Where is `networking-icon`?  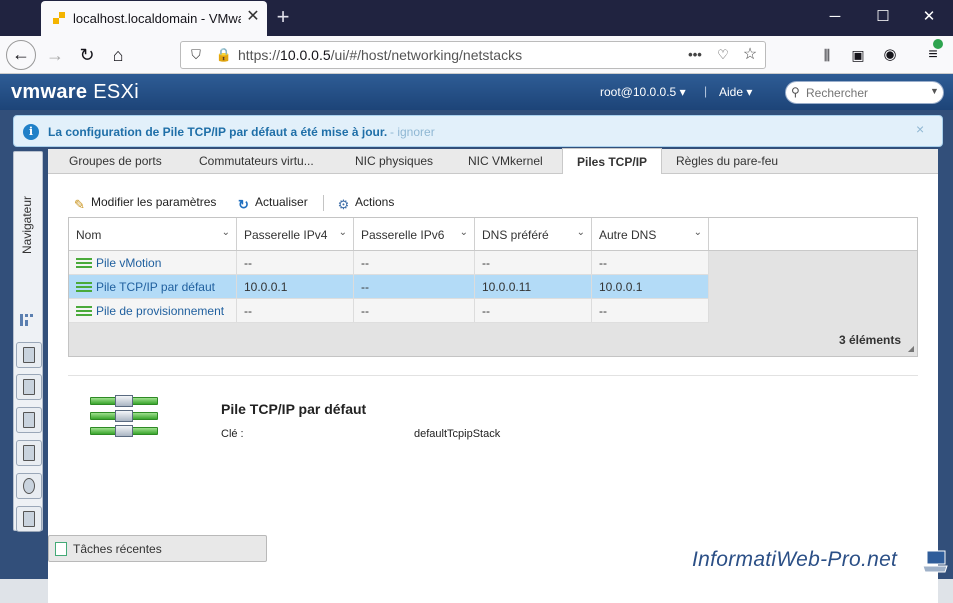 networking-icon is located at coordinates (29, 519).